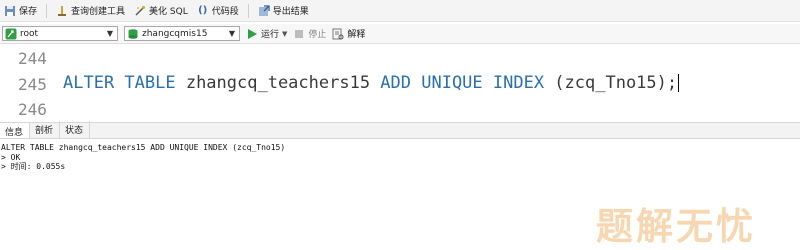 Image resolution: width=800 pixels, height=250 pixels. Describe the element at coordinates (356, 35) in the screenshot. I see `explain-label: 解释` at that location.